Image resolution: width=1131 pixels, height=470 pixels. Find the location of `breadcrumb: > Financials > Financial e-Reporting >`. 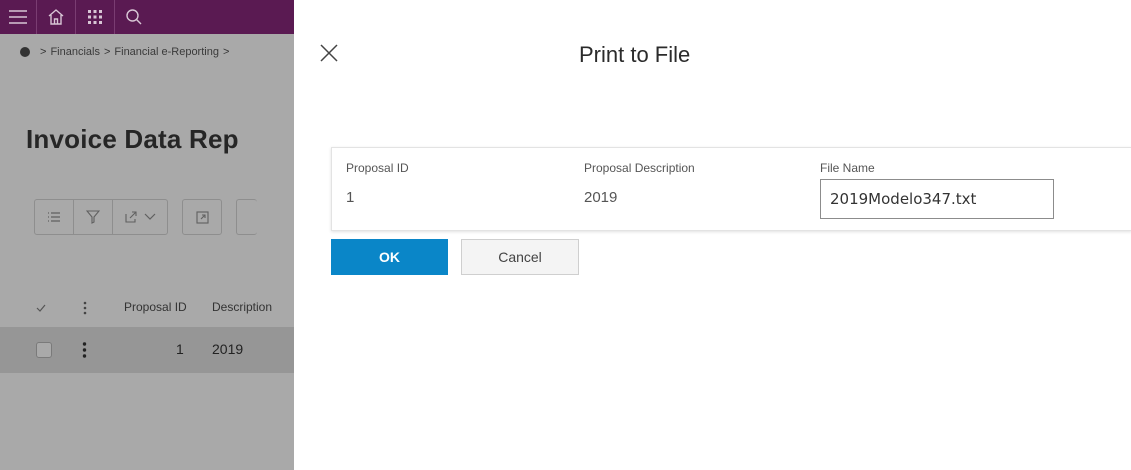

breadcrumb: > Financials > Financial e-Reporting > is located at coordinates (147, 52).